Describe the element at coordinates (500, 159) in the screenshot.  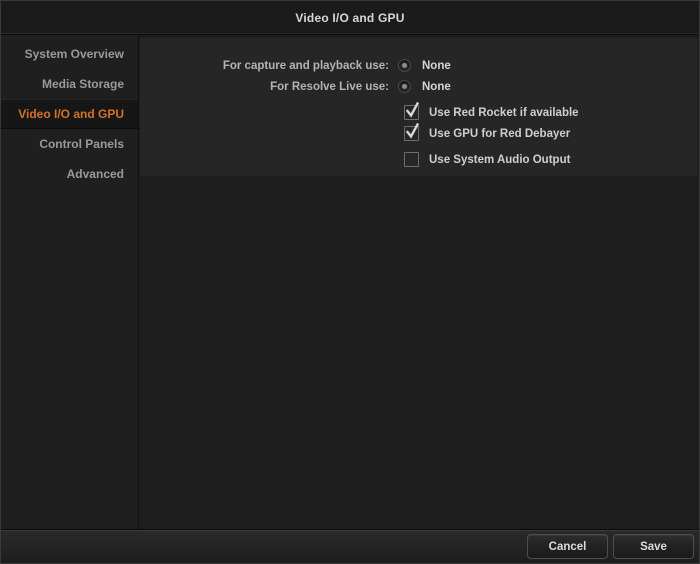
I see `system-audio-label: Use System Audio Output` at that location.